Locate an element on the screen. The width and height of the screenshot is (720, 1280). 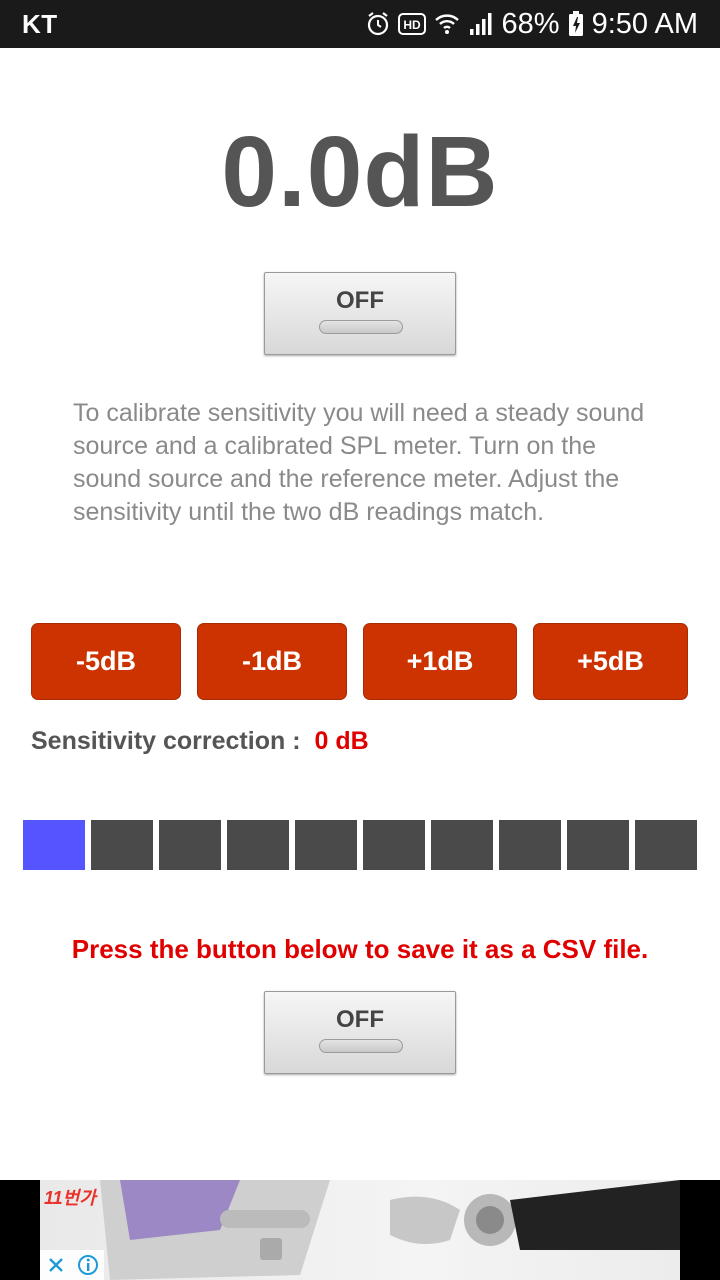
csv-toggle-label: OFF is located at coordinates (360, 1019).